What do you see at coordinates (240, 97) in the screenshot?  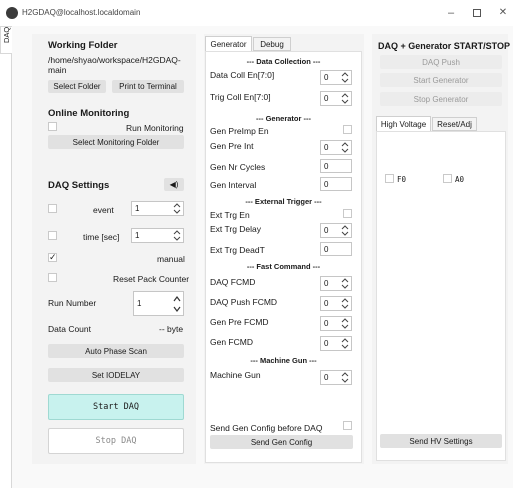 I see `trig-coll-en-label: Trig Coll En[7:0]` at bounding box center [240, 97].